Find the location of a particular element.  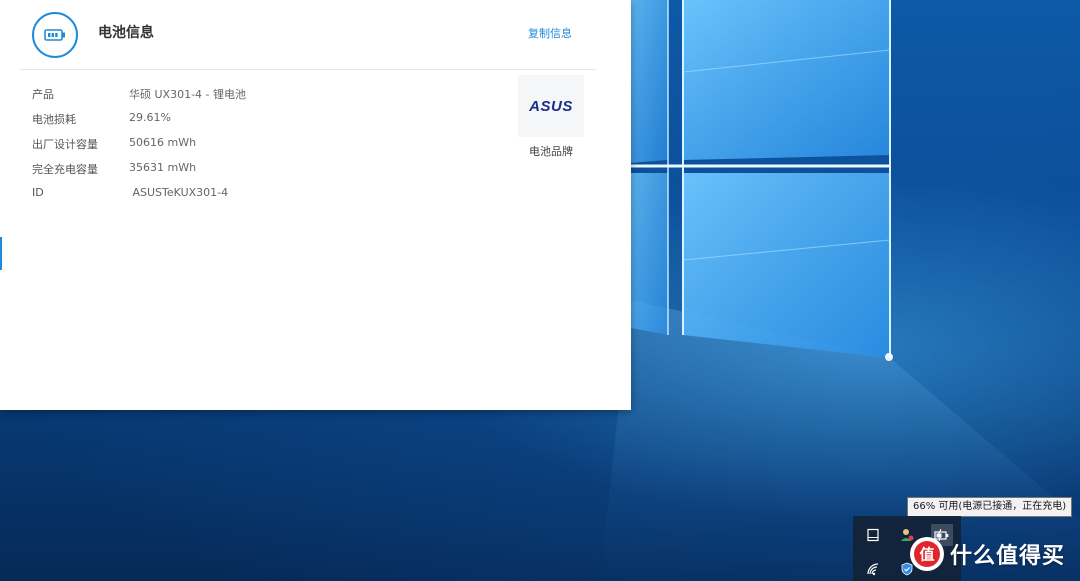

info-label: 出厂设计容量 is located at coordinates (65, 144).